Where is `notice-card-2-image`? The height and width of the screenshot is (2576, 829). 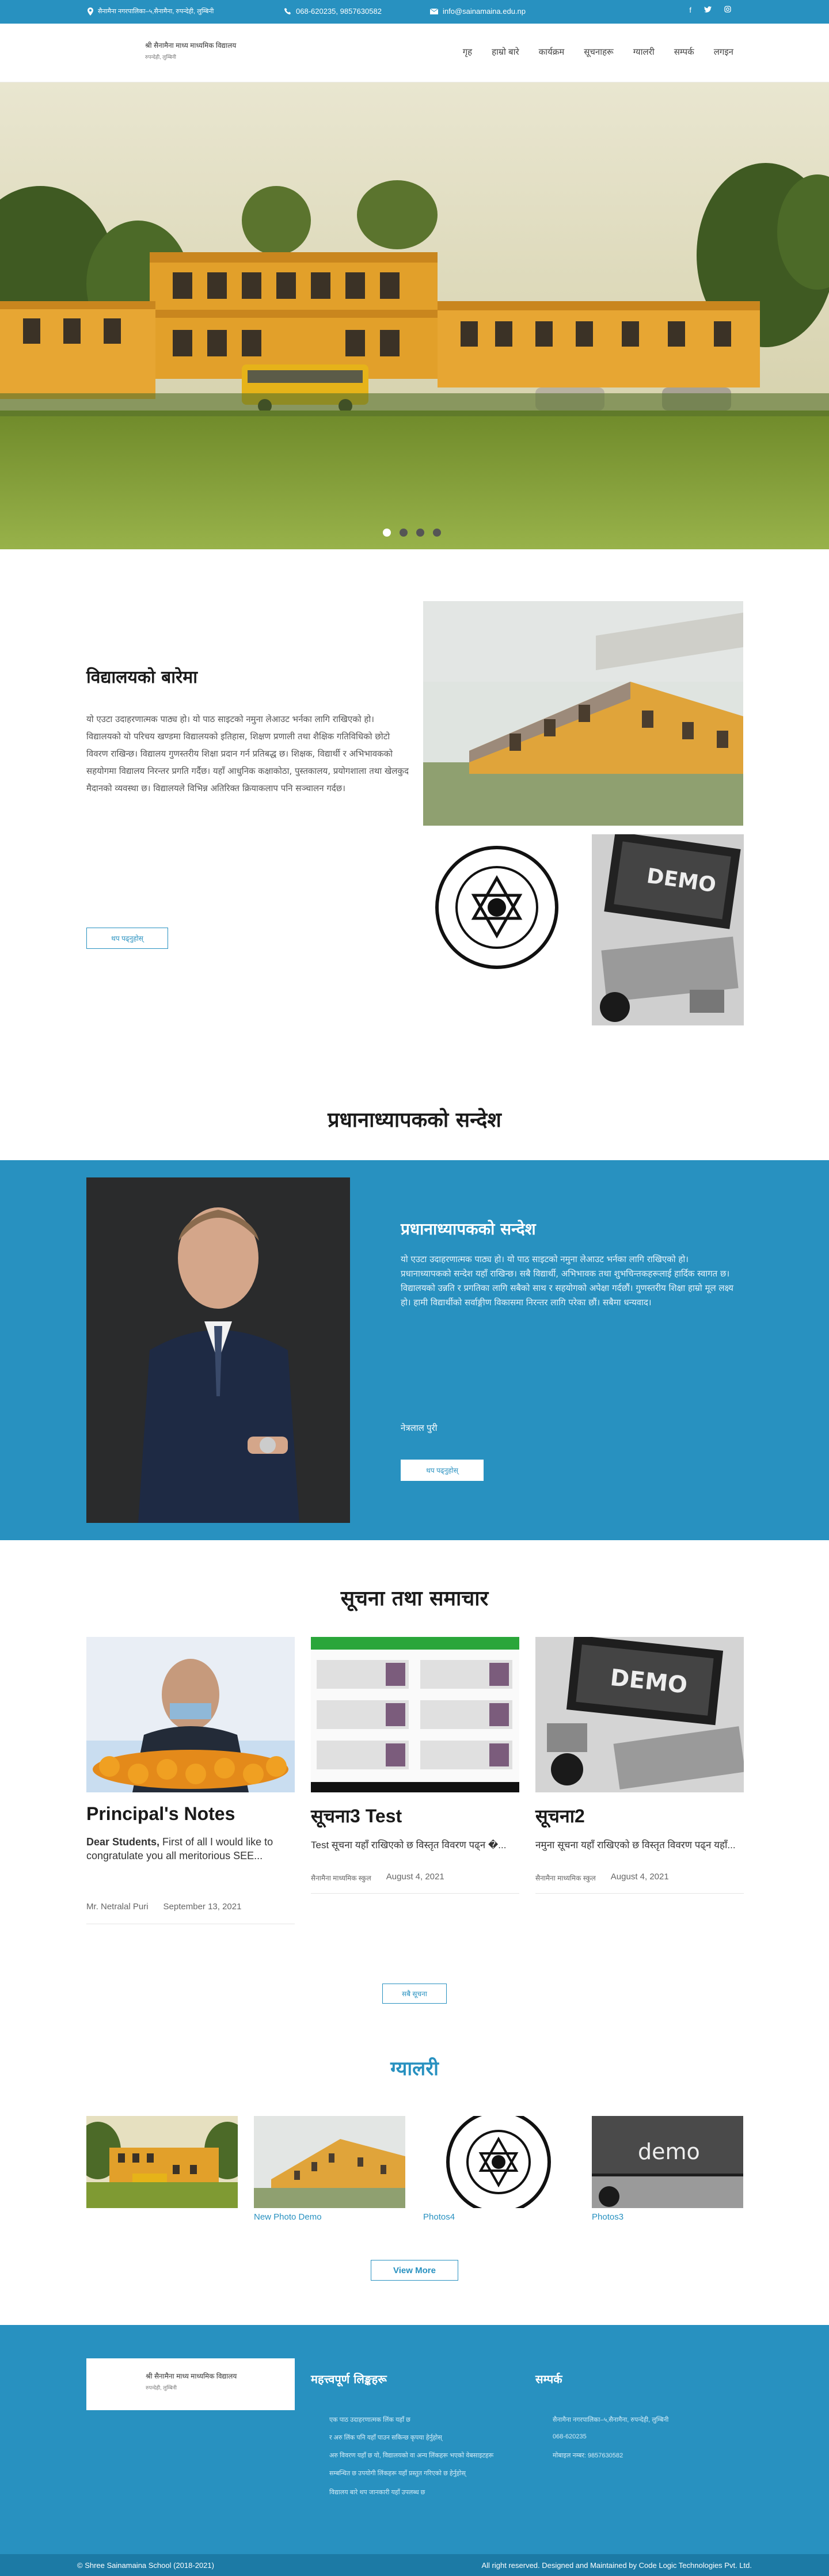
notice-card-2-image is located at coordinates (415, 1715).